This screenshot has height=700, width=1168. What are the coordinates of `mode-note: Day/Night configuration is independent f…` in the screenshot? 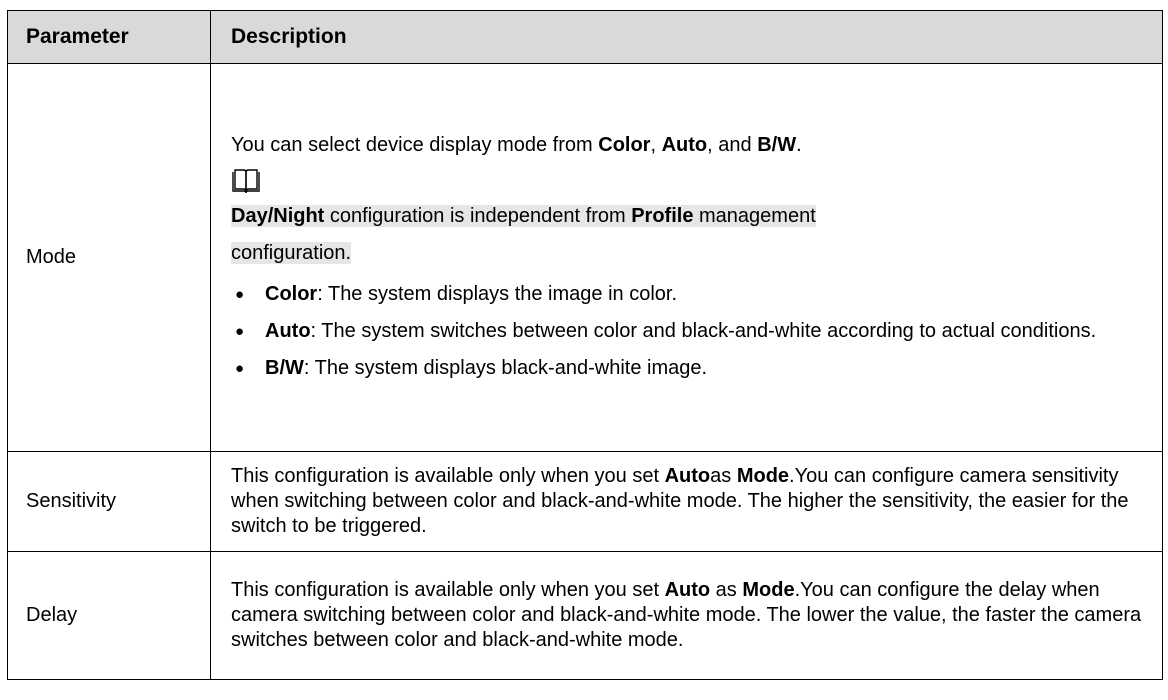 It's located at (523, 234).